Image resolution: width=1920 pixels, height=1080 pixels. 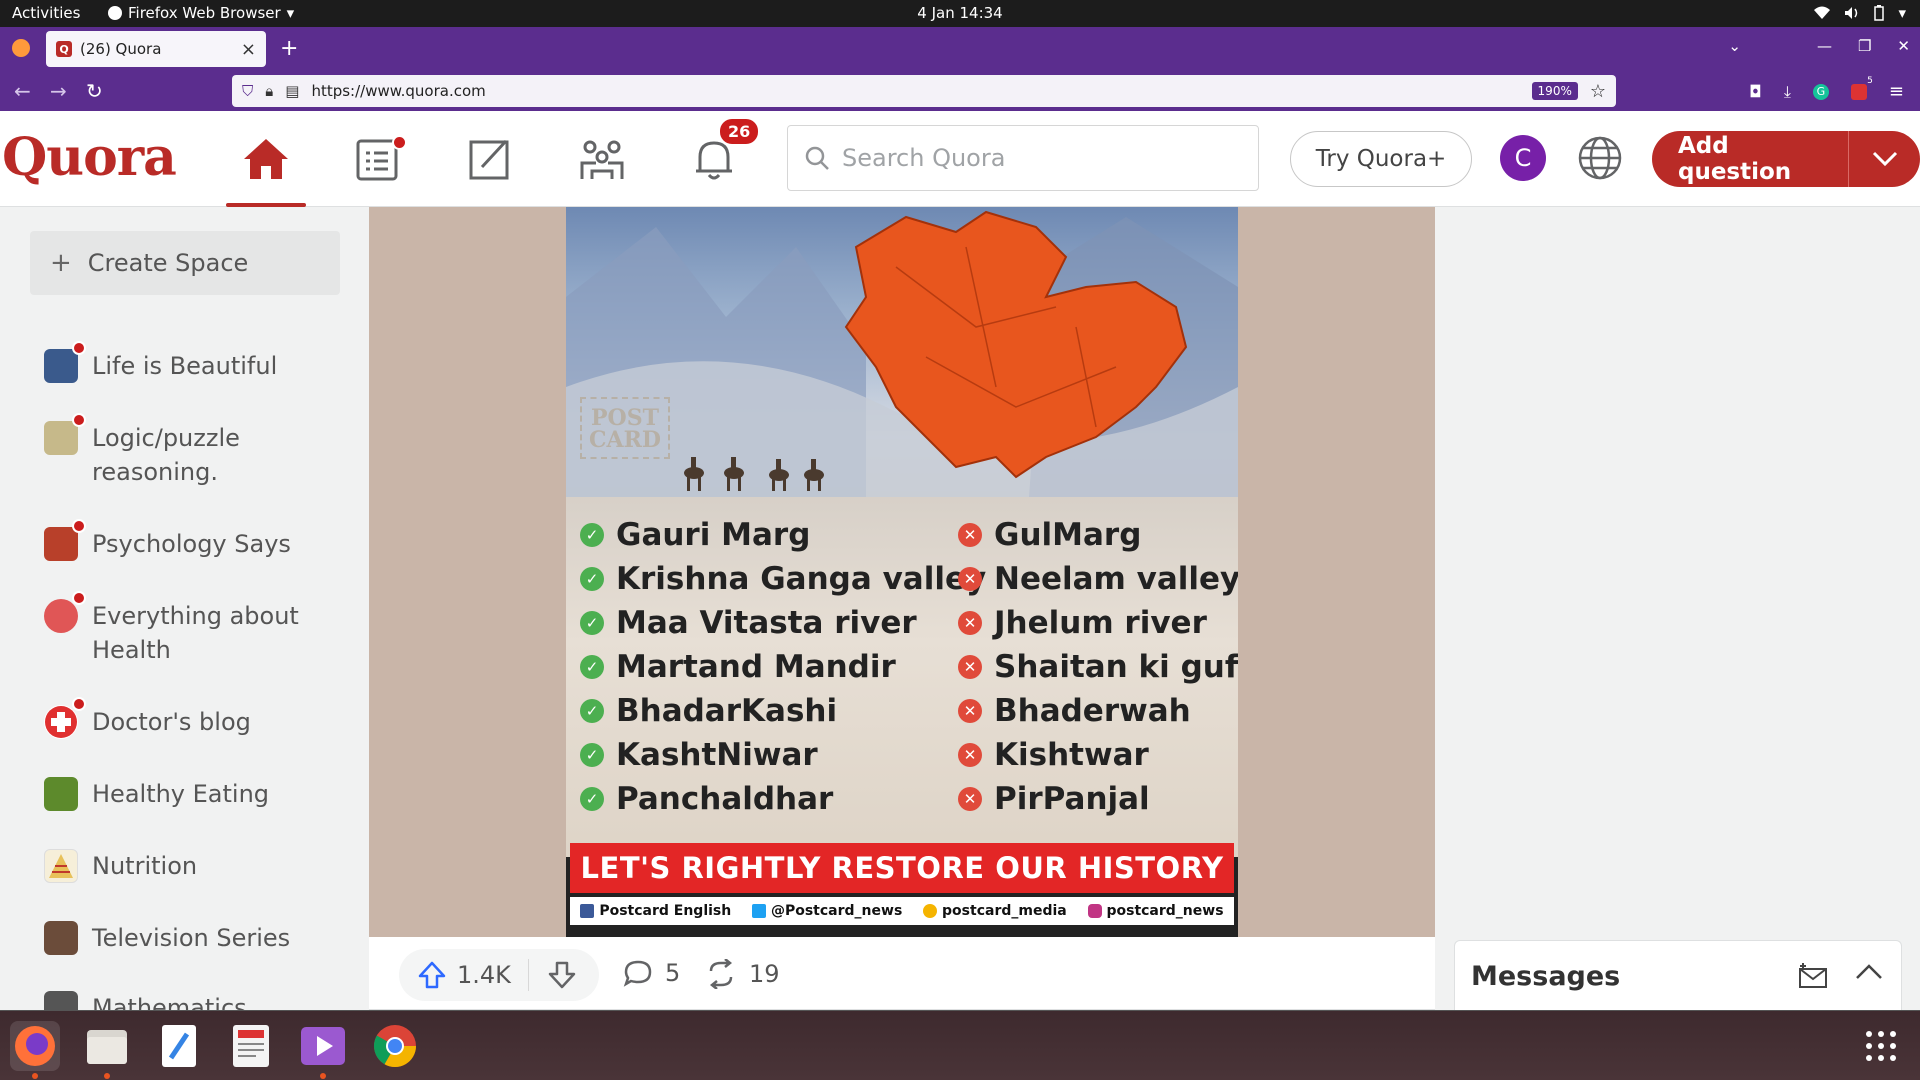 What do you see at coordinates (1600, 158) in the screenshot?
I see `language-button` at bounding box center [1600, 158].